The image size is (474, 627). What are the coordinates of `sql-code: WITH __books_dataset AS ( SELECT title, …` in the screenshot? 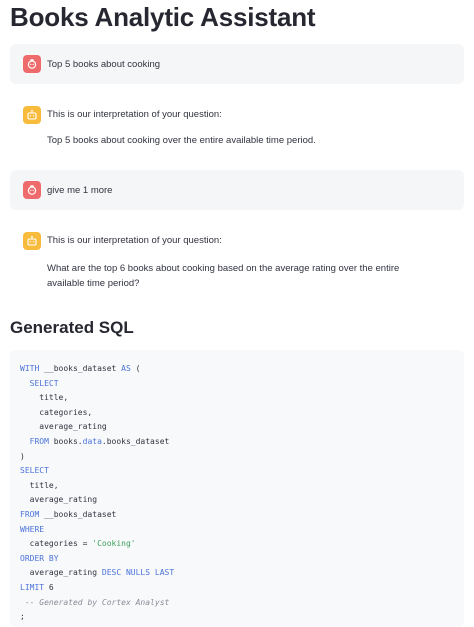 It's located at (97, 493).